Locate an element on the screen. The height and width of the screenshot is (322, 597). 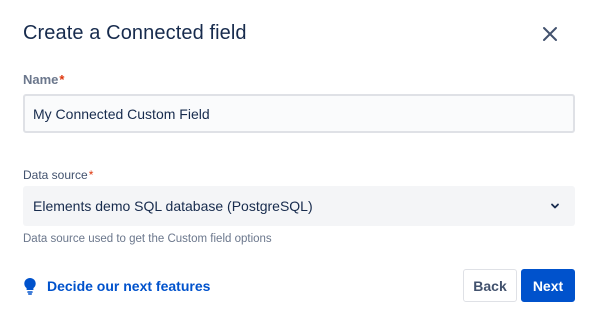
dialog-title: Create a Connected field is located at coordinates (135, 33).